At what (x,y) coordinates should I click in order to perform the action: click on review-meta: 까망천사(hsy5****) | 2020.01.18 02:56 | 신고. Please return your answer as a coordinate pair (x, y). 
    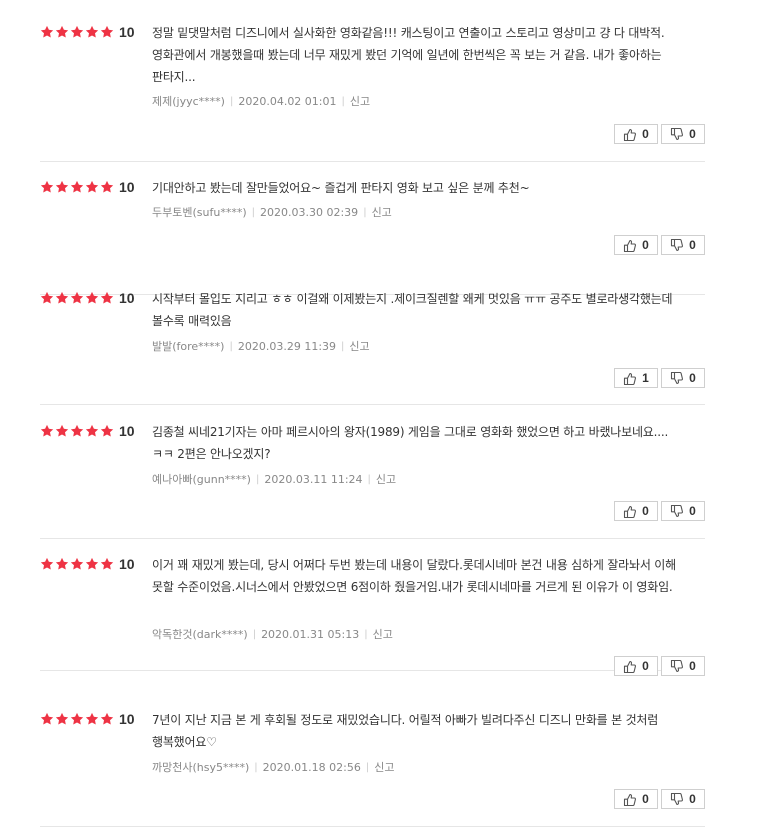
    Looking at the image, I should click on (273, 767).